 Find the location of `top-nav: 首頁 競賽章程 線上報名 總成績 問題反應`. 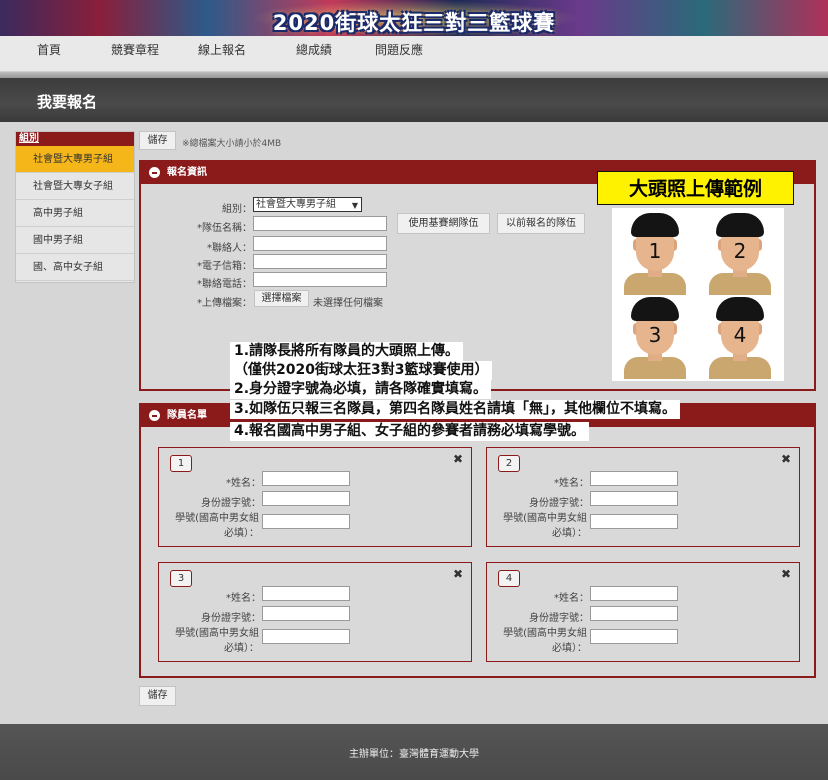

top-nav: 首頁 競賽章程 線上報名 總成績 問題反應 is located at coordinates (414, 54).